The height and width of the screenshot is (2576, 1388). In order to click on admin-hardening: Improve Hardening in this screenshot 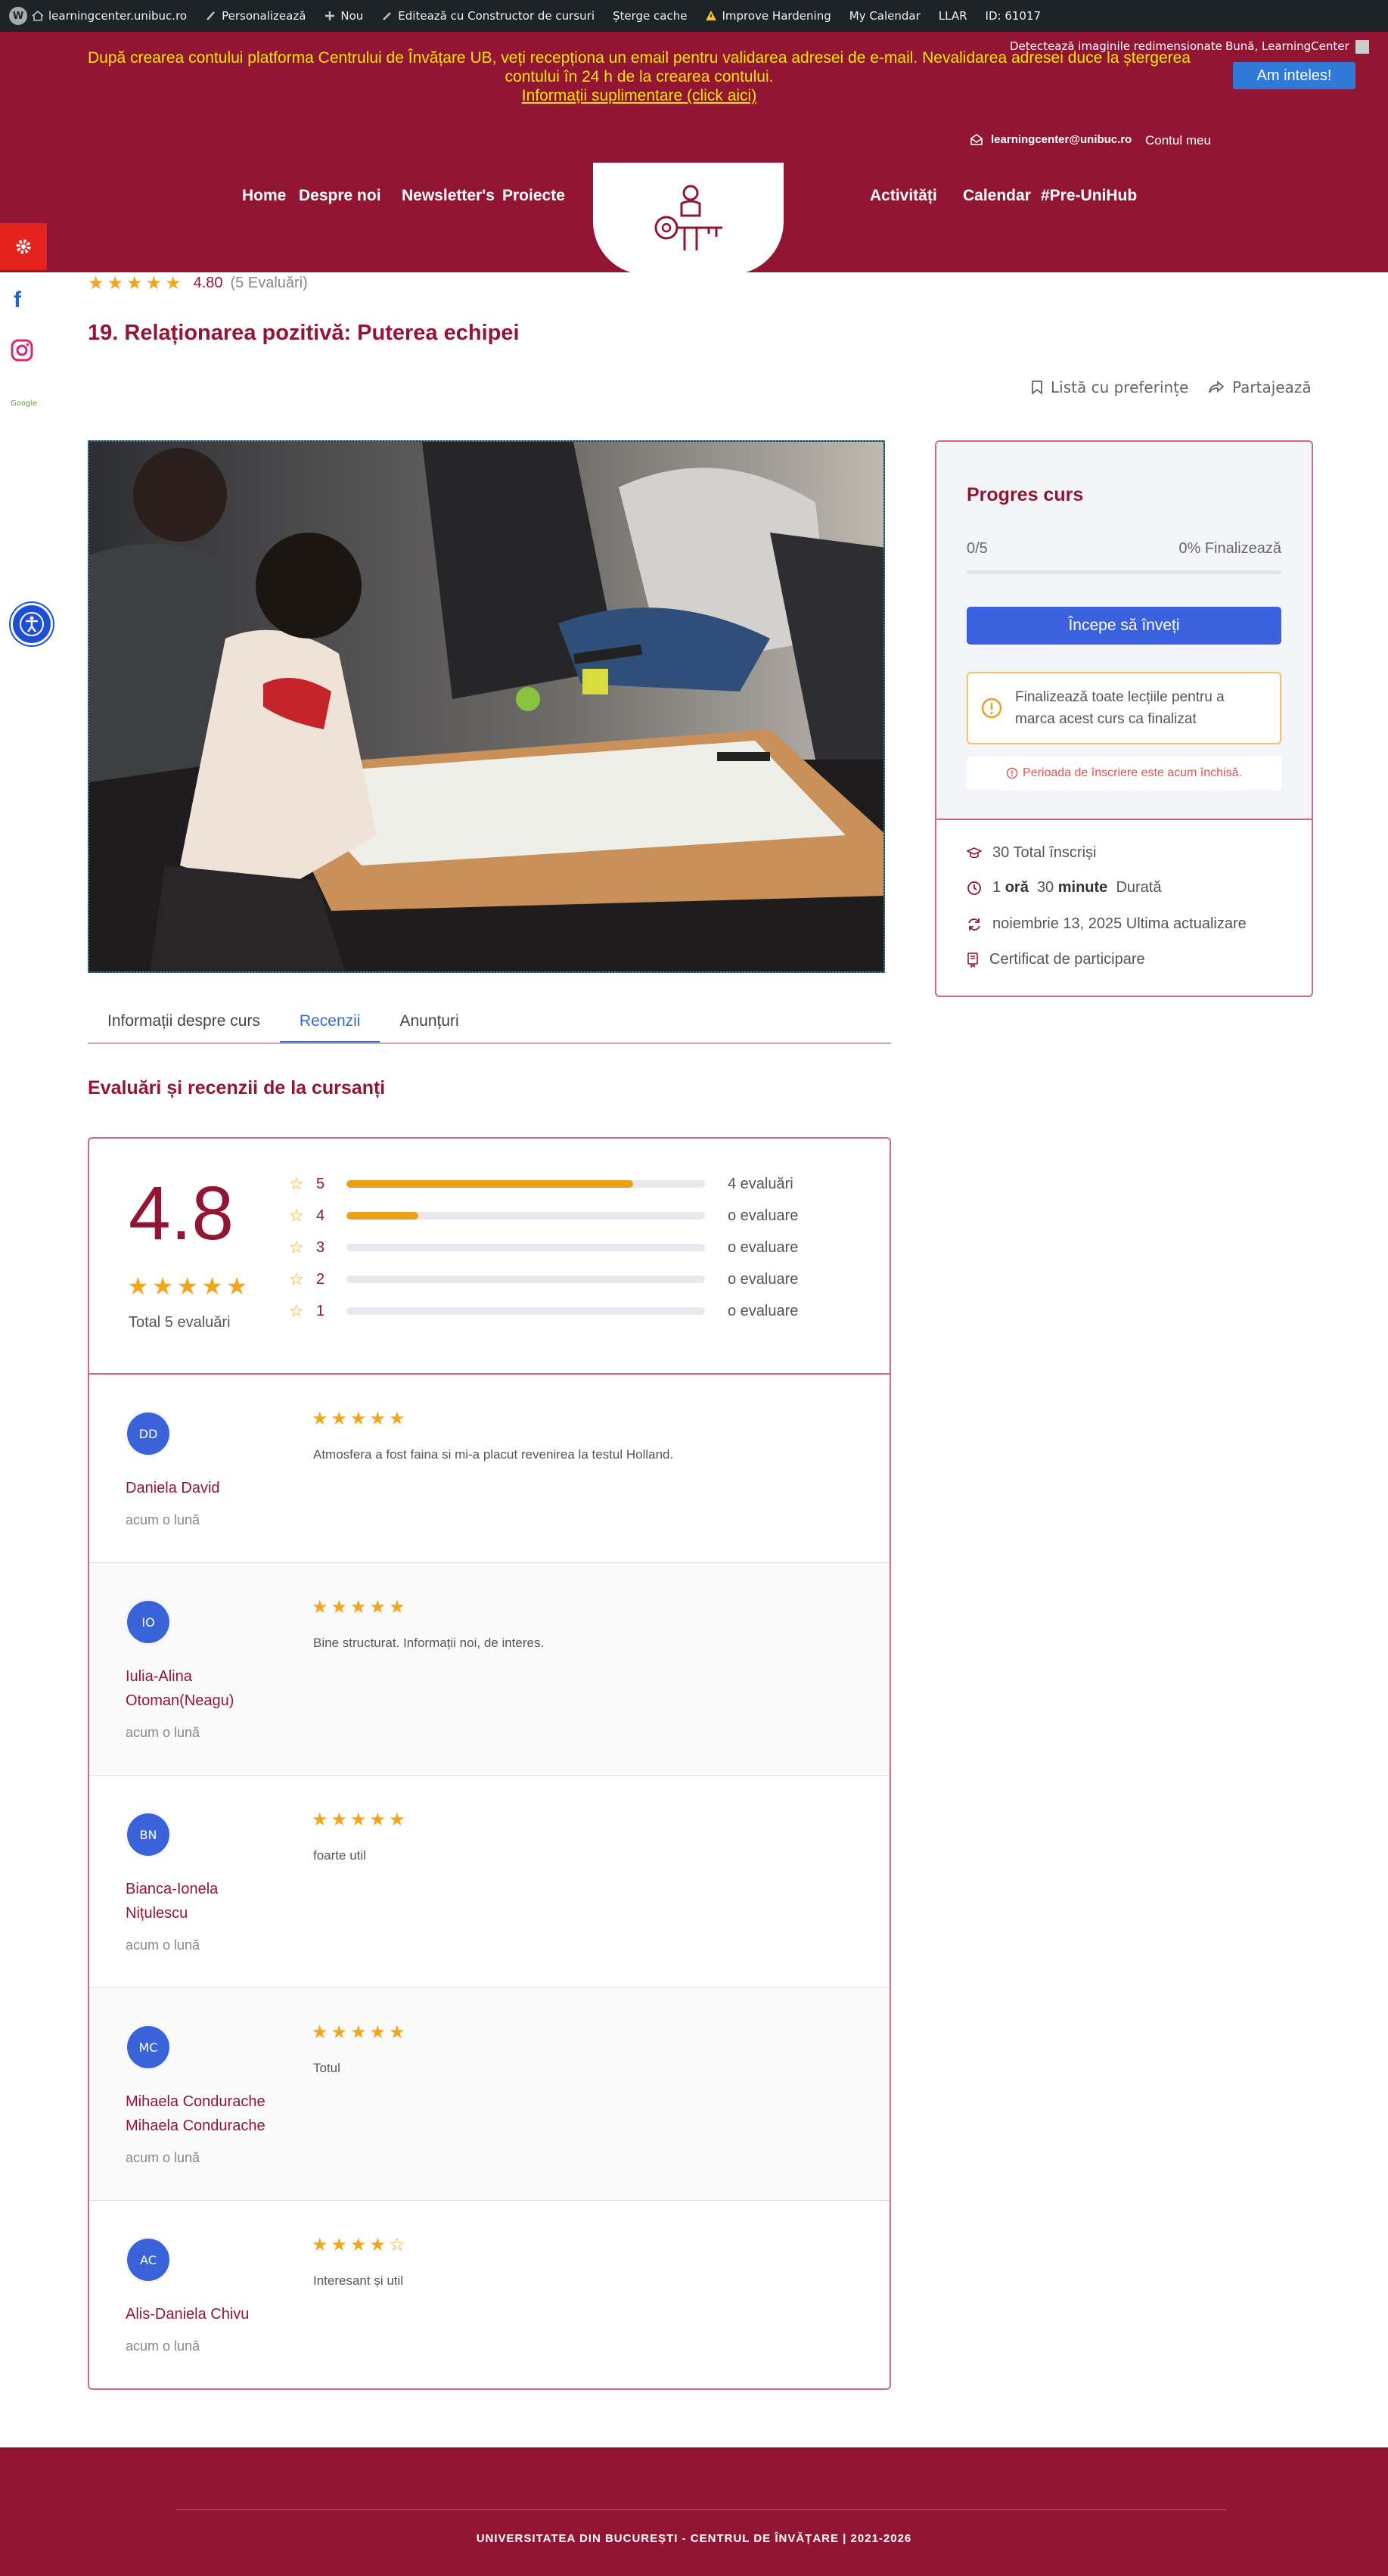, I will do `click(768, 16)`.